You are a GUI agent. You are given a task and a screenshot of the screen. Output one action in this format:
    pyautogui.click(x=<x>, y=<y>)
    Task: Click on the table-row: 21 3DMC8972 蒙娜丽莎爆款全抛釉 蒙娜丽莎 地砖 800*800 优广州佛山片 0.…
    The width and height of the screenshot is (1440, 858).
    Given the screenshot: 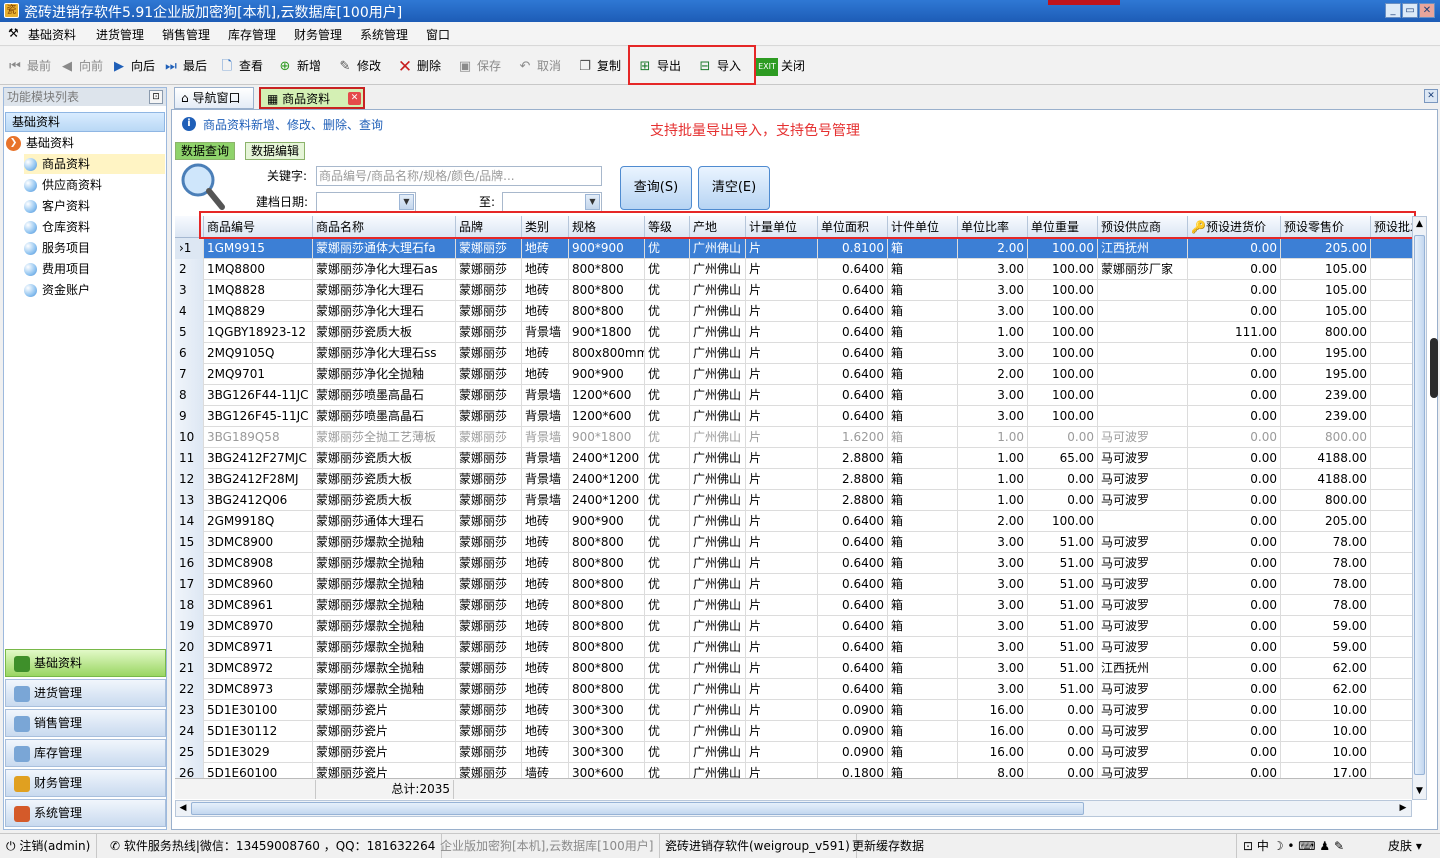 What is the action you would take?
    pyautogui.click(x=793, y=668)
    